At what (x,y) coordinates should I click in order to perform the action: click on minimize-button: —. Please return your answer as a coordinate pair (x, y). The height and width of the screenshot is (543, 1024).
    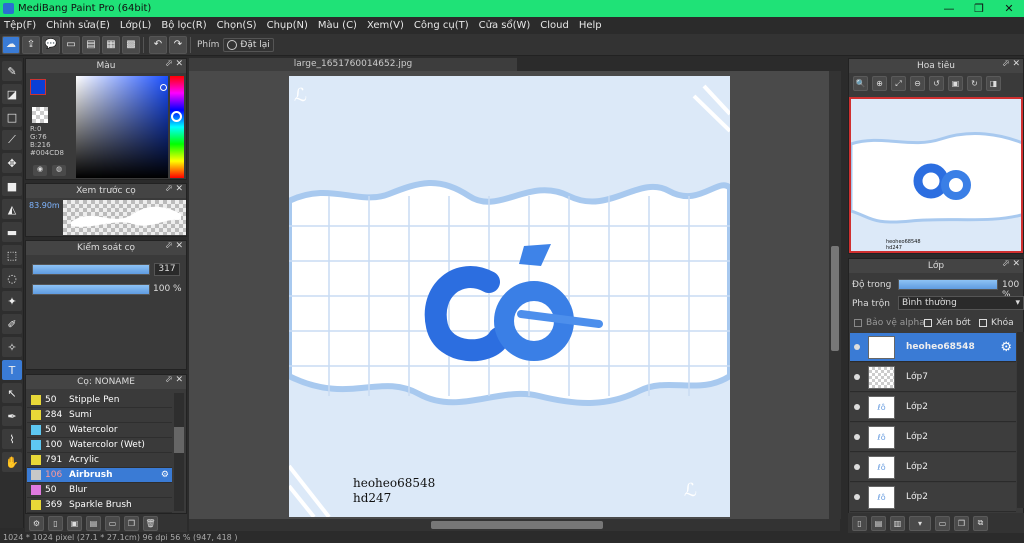
    Looking at the image, I should click on (949, 8).